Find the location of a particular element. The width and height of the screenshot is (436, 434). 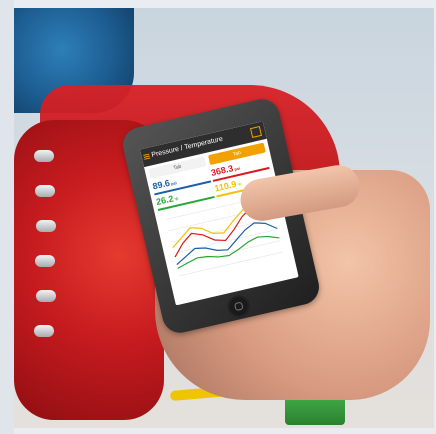

reading-1-value: 89.6 is located at coordinates (161, 184).